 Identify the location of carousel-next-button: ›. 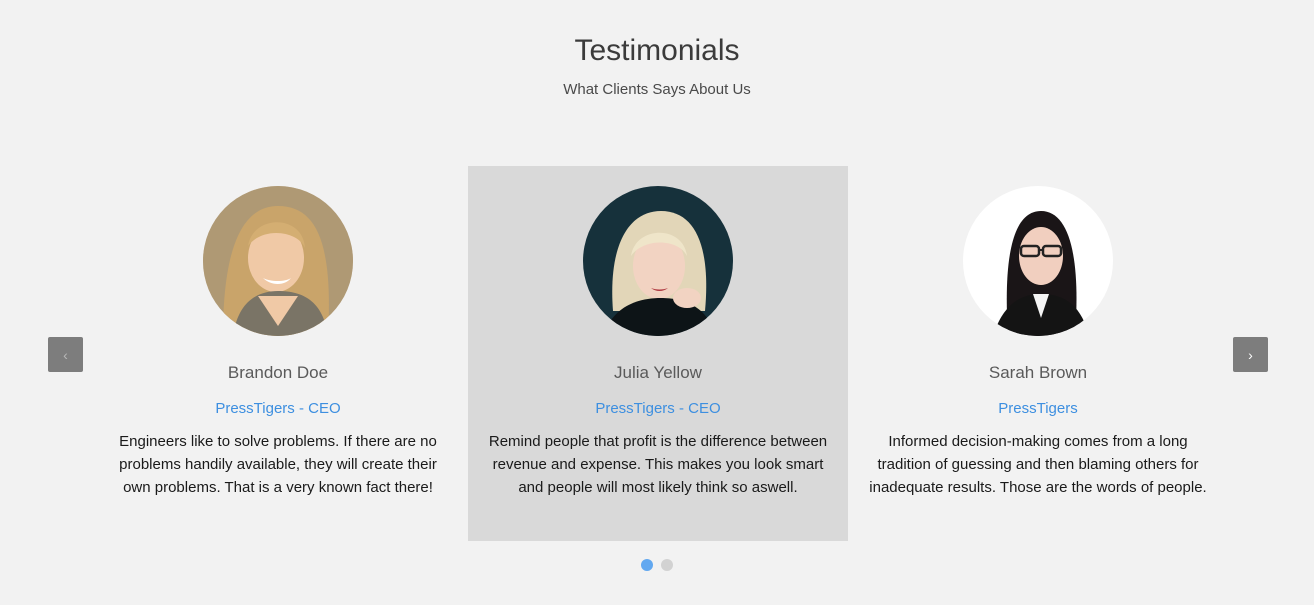
(1250, 354).